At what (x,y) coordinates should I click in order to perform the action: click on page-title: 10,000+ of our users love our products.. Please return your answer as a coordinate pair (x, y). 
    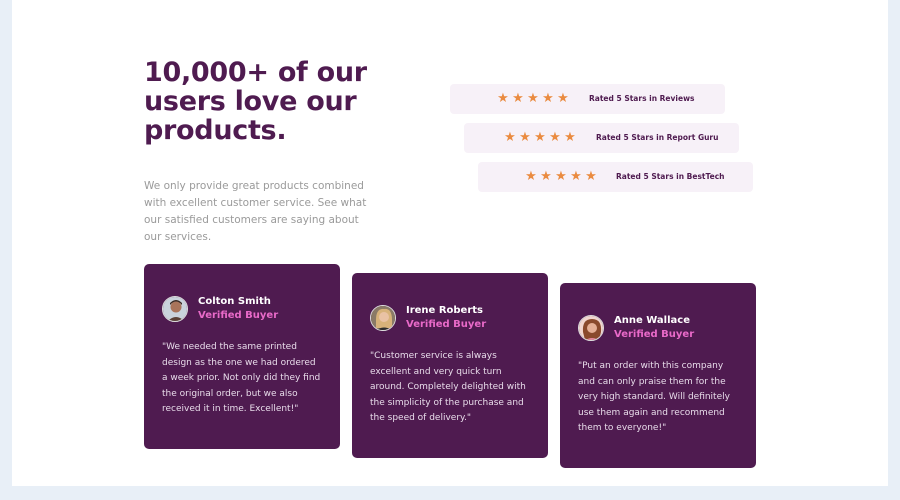
    Looking at the image, I should click on (255, 101).